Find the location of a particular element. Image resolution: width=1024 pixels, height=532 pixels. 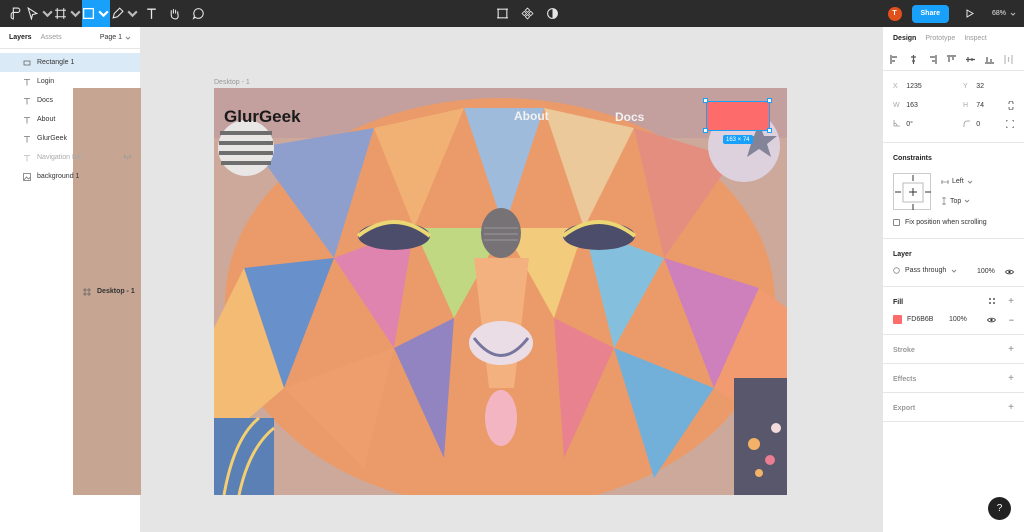

distribute-icon is located at coordinates (1008, 59).